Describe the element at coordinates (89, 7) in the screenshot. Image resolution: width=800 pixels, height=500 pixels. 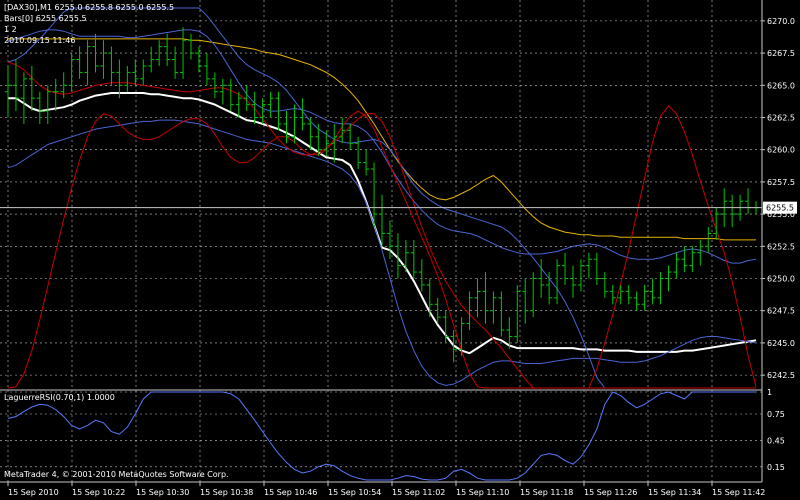
I see `symbol-info: [DAX30],M1 6255.0 6255.8 6255.0 6255.5` at that location.